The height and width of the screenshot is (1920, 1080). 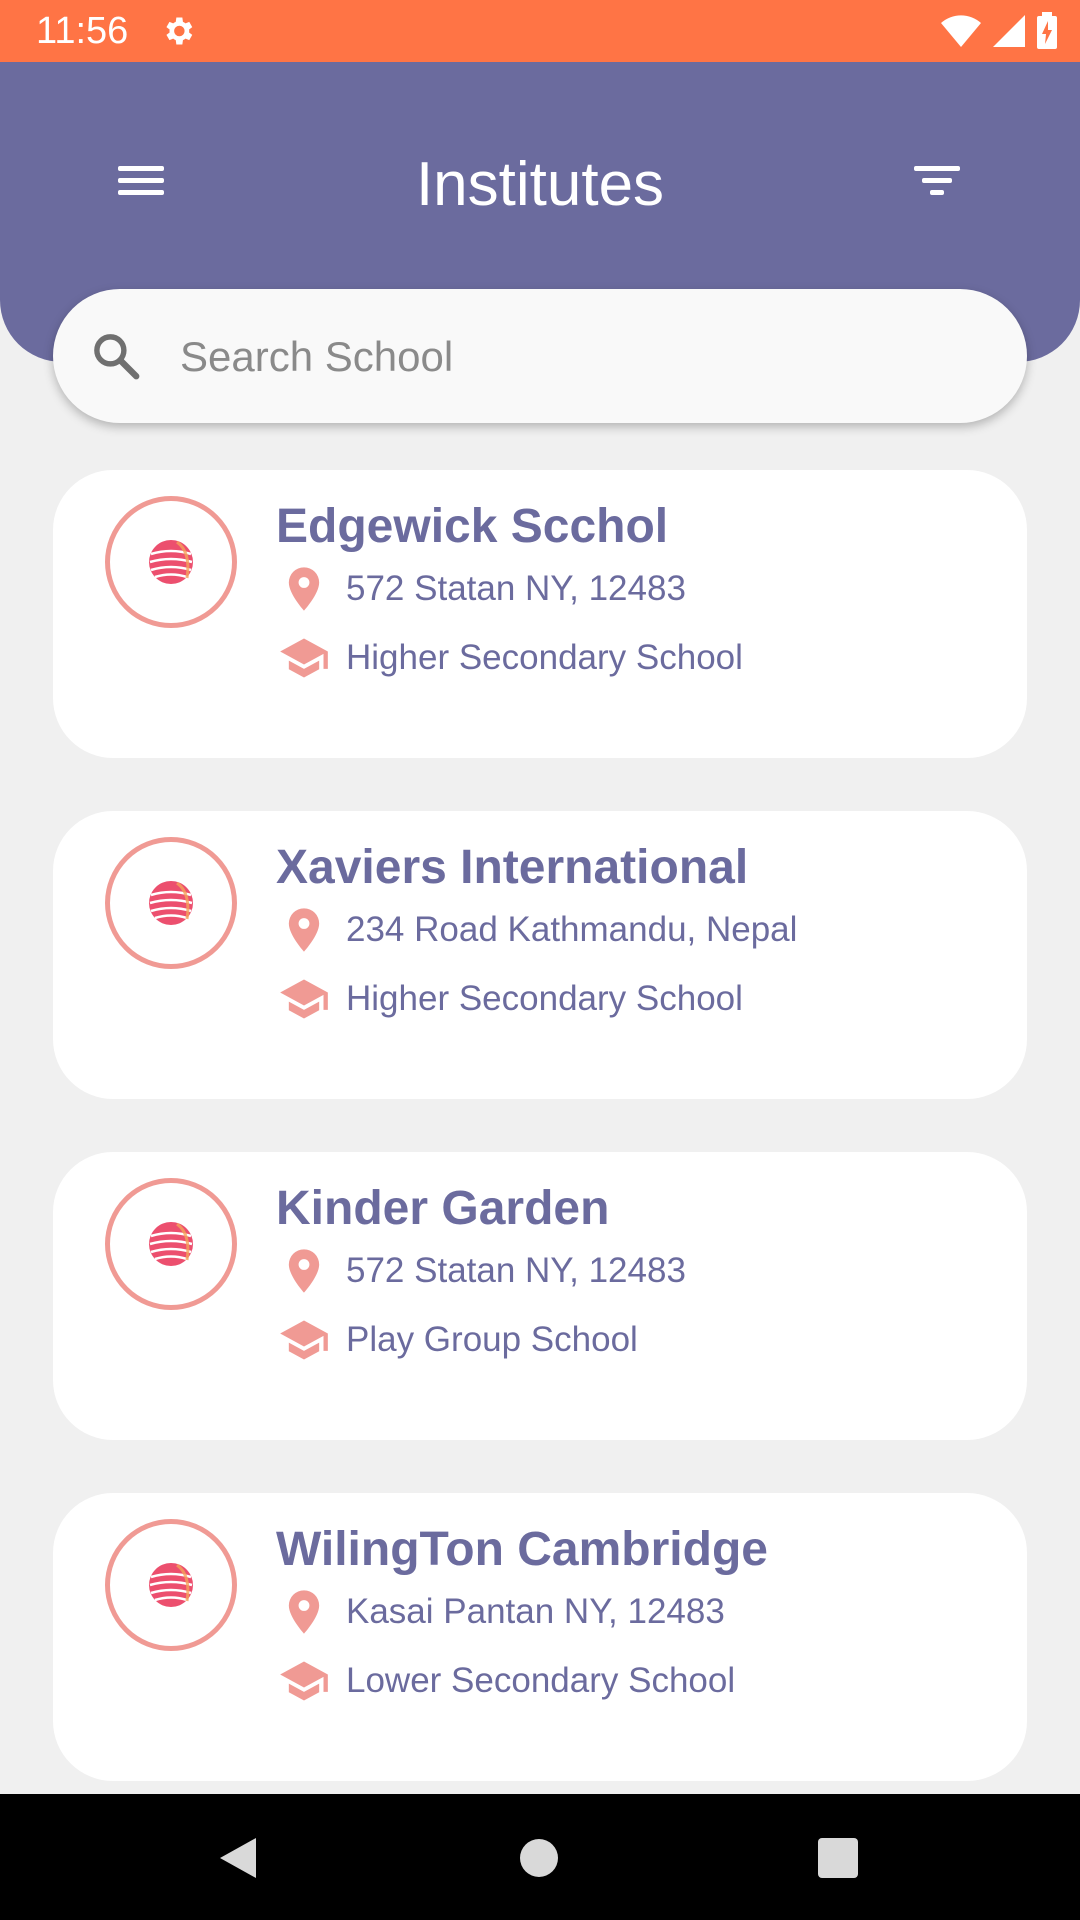 I want to click on navigation-bar, so click(x=540, y=1857).